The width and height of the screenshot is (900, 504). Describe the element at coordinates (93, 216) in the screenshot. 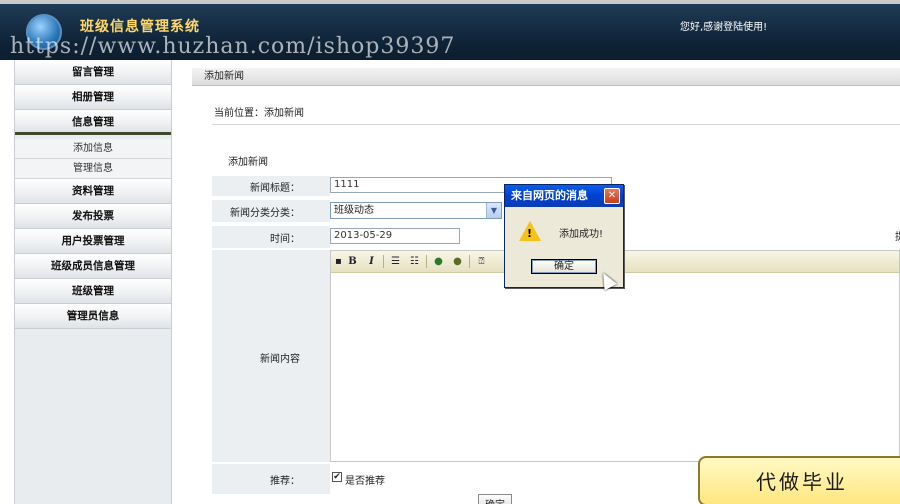

I see `sidebar-item-publish-vote: 发布投票` at that location.